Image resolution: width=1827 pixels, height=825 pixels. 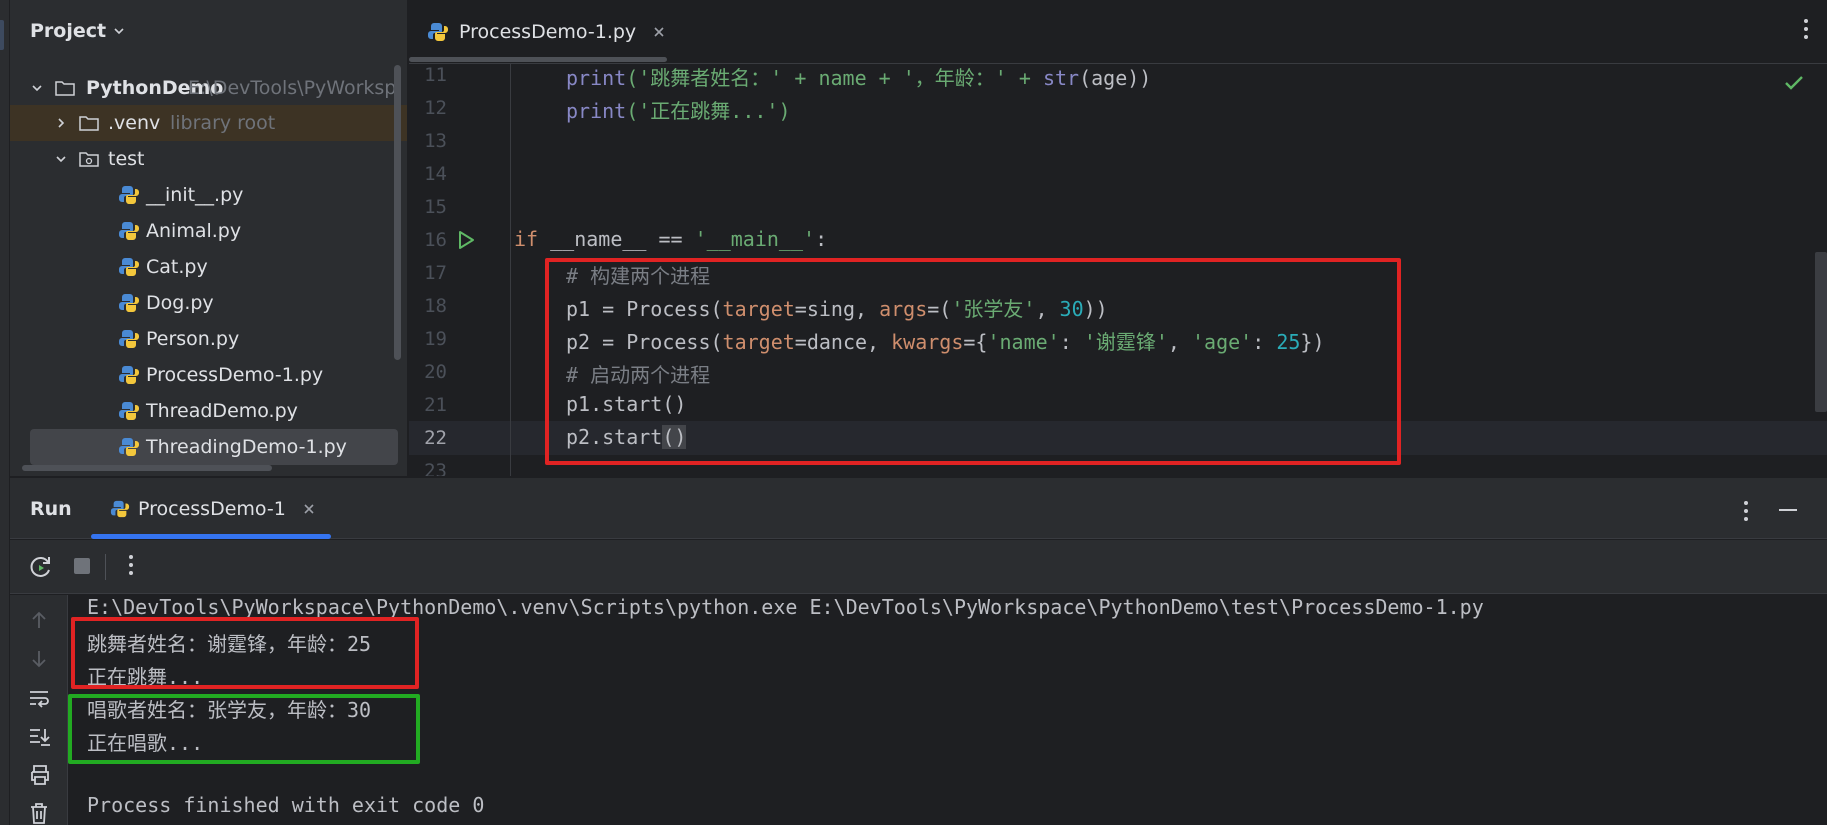 What do you see at coordinates (2, 35) in the screenshot?
I see `tool-strip-marker` at bounding box center [2, 35].